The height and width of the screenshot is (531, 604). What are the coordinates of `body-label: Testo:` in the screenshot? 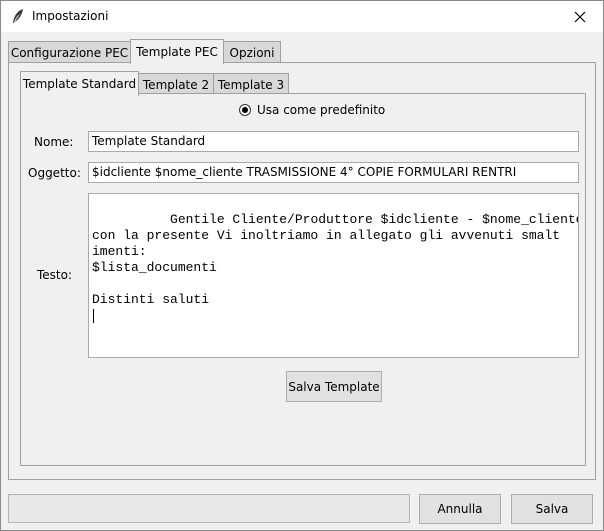 It's located at (55, 275).